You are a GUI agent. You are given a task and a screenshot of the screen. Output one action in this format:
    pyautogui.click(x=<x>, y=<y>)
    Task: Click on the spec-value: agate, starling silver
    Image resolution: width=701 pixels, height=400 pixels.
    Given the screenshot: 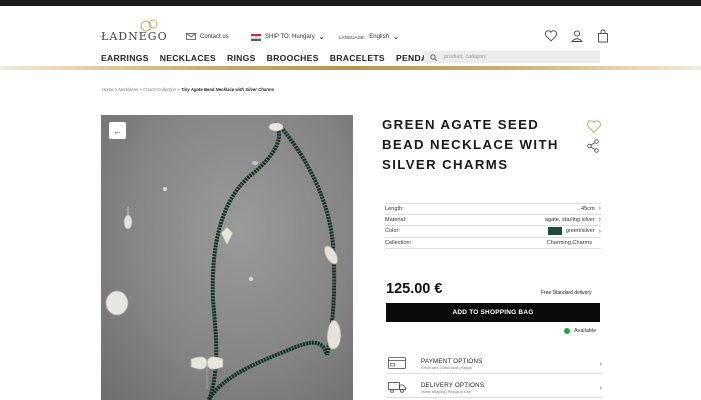 What is the action you would take?
    pyautogui.click(x=569, y=219)
    